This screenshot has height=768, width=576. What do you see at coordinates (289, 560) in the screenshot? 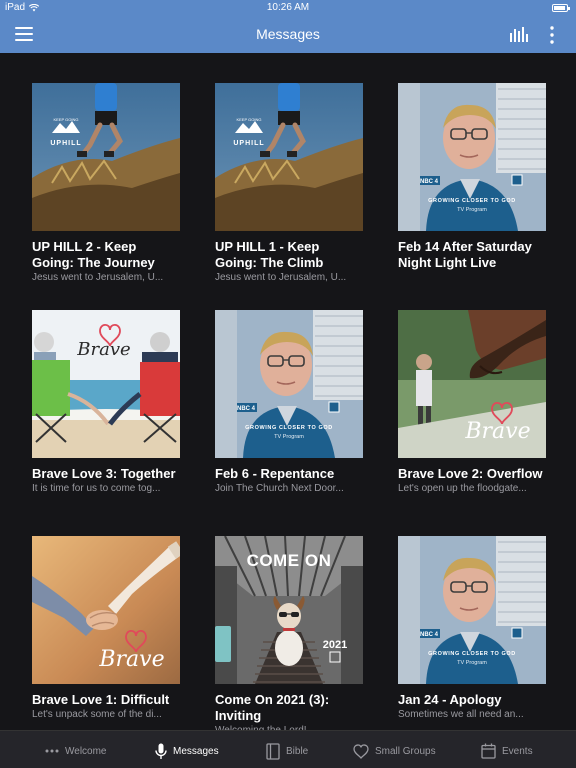
I see `thumb-title-text: COME ON` at bounding box center [289, 560].